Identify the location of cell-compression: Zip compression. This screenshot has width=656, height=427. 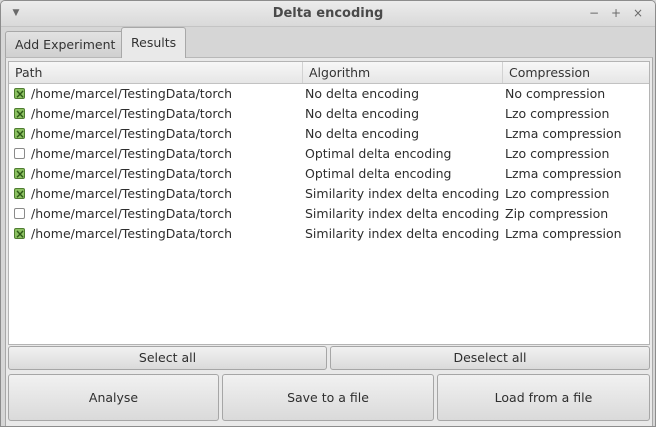
(557, 213).